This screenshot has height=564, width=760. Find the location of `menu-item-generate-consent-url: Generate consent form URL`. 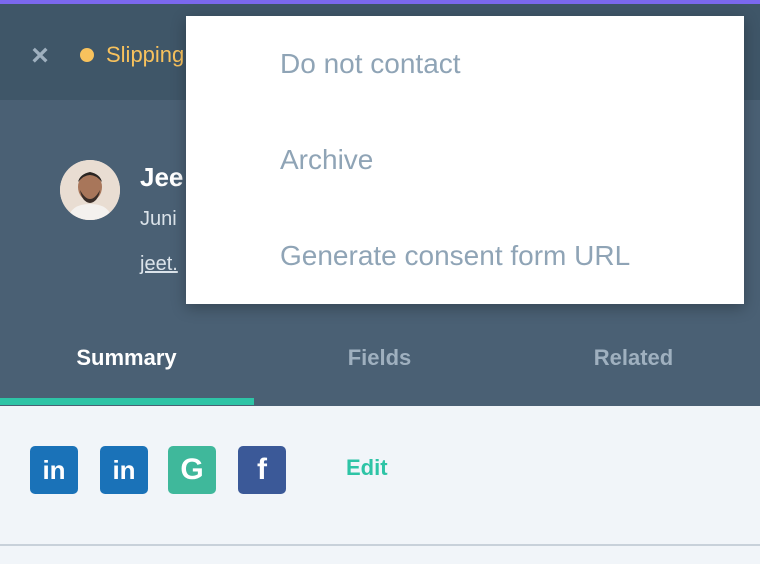

menu-item-generate-consent-url: Generate consent form URL is located at coordinates (455, 256).